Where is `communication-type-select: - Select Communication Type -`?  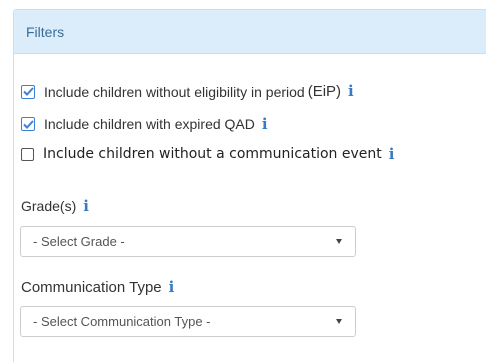
communication-type-select: - Select Communication Type - is located at coordinates (188, 321).